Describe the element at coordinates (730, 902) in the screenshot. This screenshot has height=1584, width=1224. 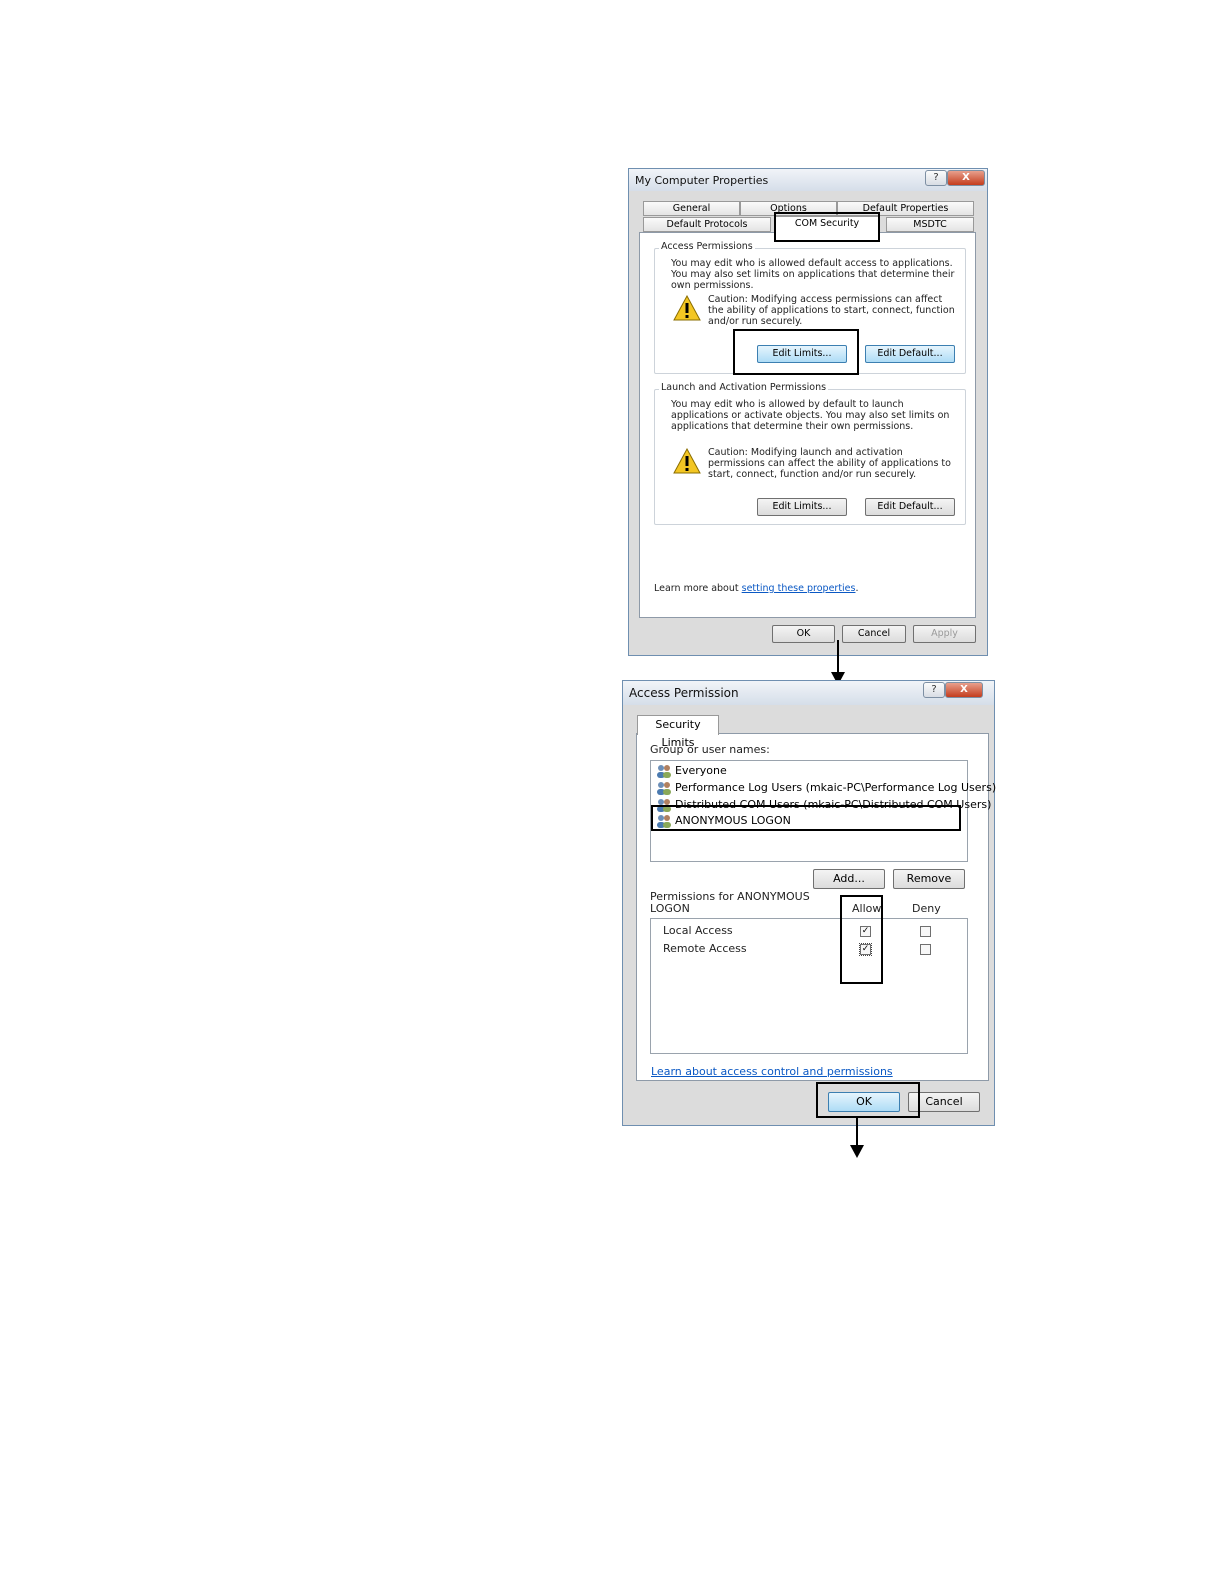
I see `permissions-for-label: Permissions for ANONYMOUS LOGON` at that location.